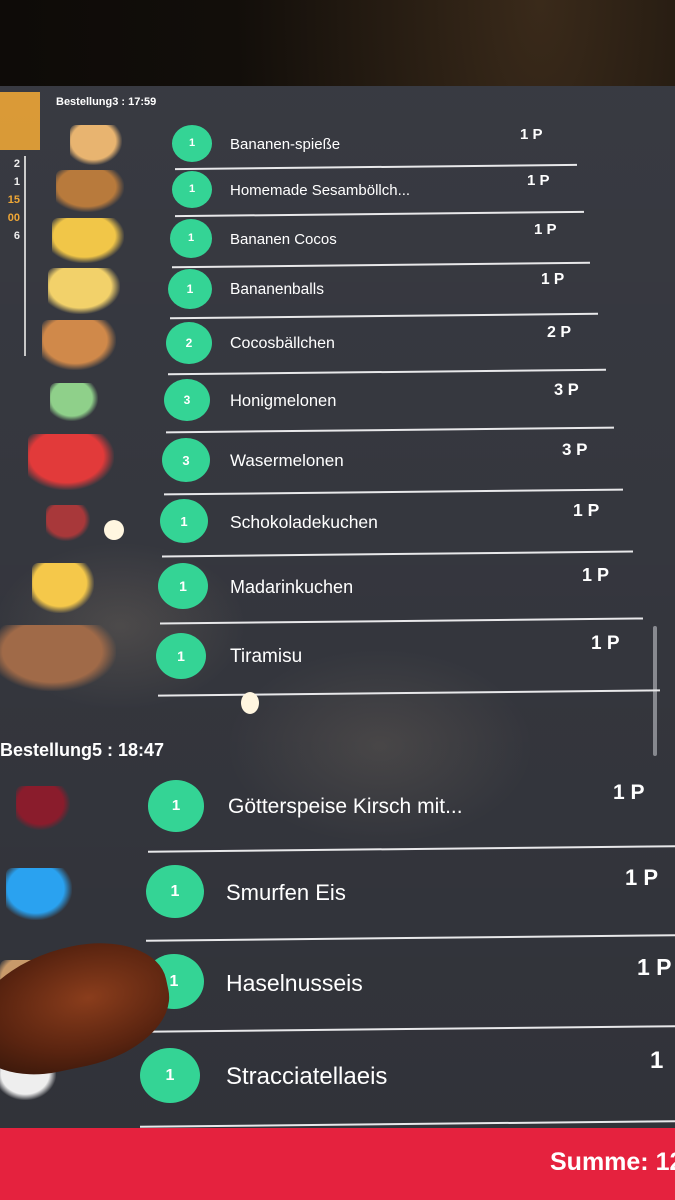 This screenshot has height=1200, width=675. Describe the element at coordinates (612, 1162) in the screenshot. I see `total-sum-label: Summe: 12` at that location.